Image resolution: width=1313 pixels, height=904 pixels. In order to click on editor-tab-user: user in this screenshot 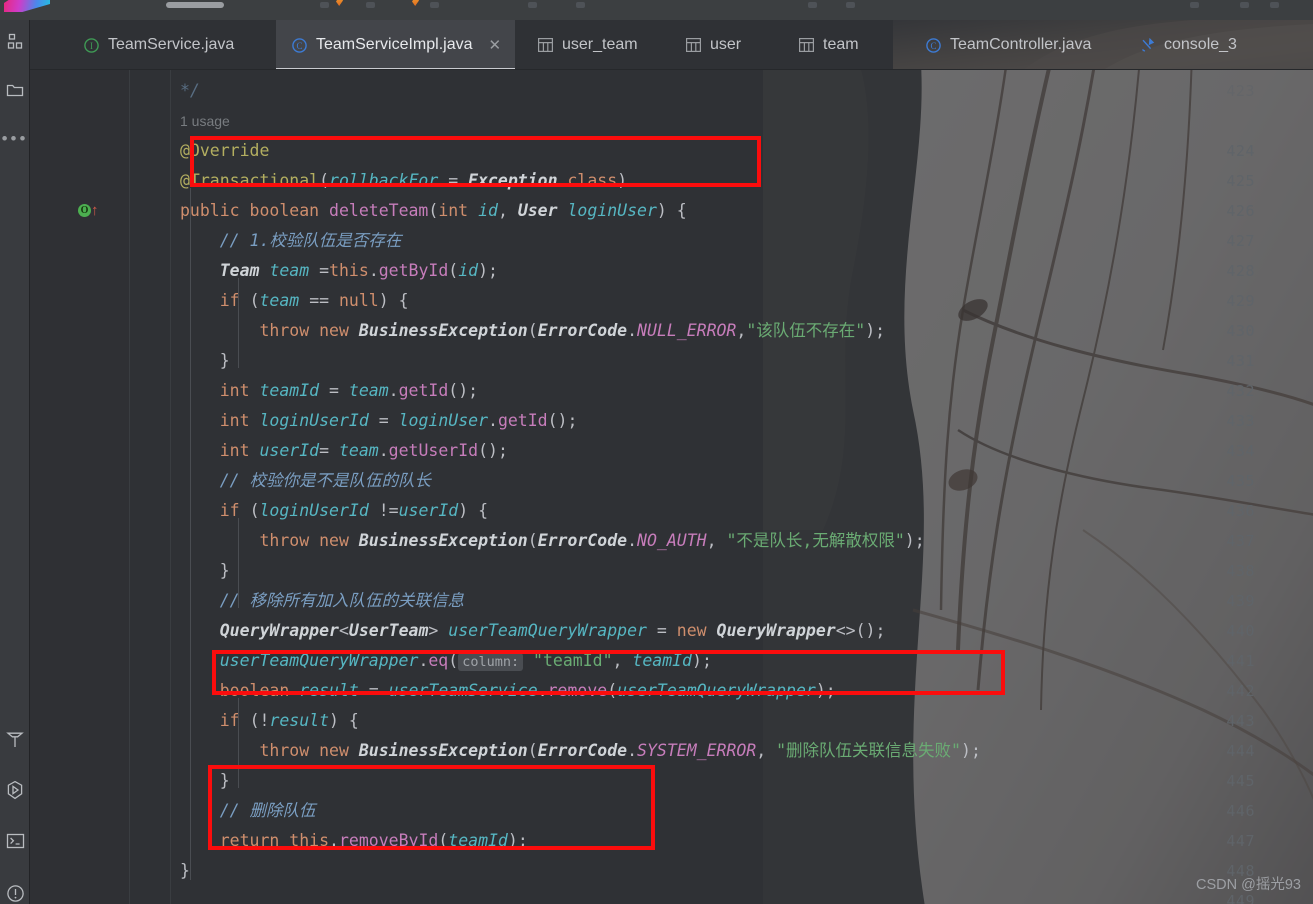, I will do `click(712, 44)`.